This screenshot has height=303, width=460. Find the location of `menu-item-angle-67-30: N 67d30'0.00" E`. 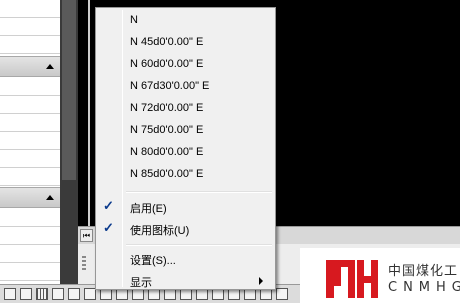

menu-item-angle-67-30: N 67d30'0.00" E is located at coordinates (185, 87).